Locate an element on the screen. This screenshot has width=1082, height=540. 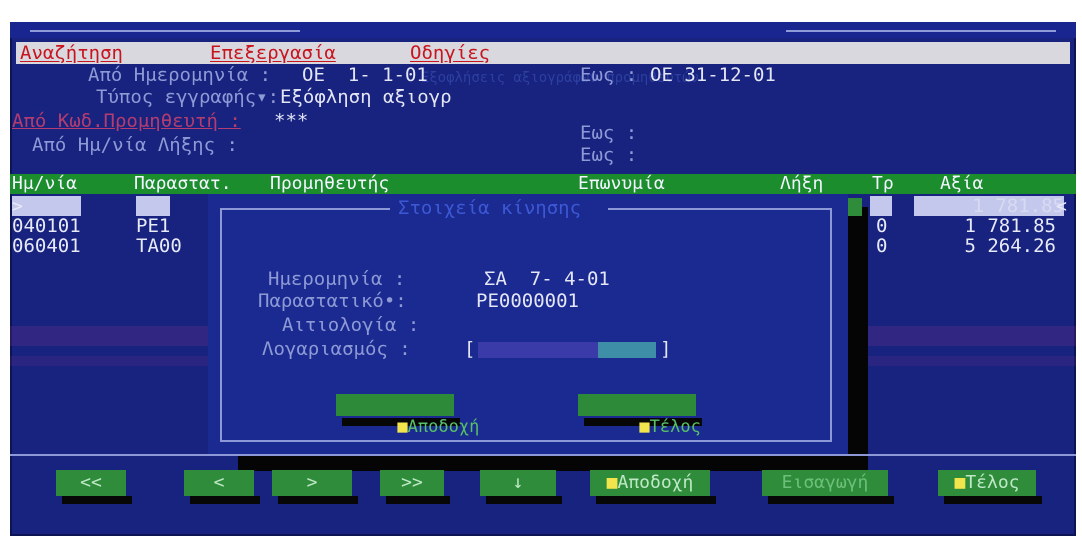
menu-bar: Αναζήτηση Επεξεργασία Οδηγίες is located at coordinates (543, 53).